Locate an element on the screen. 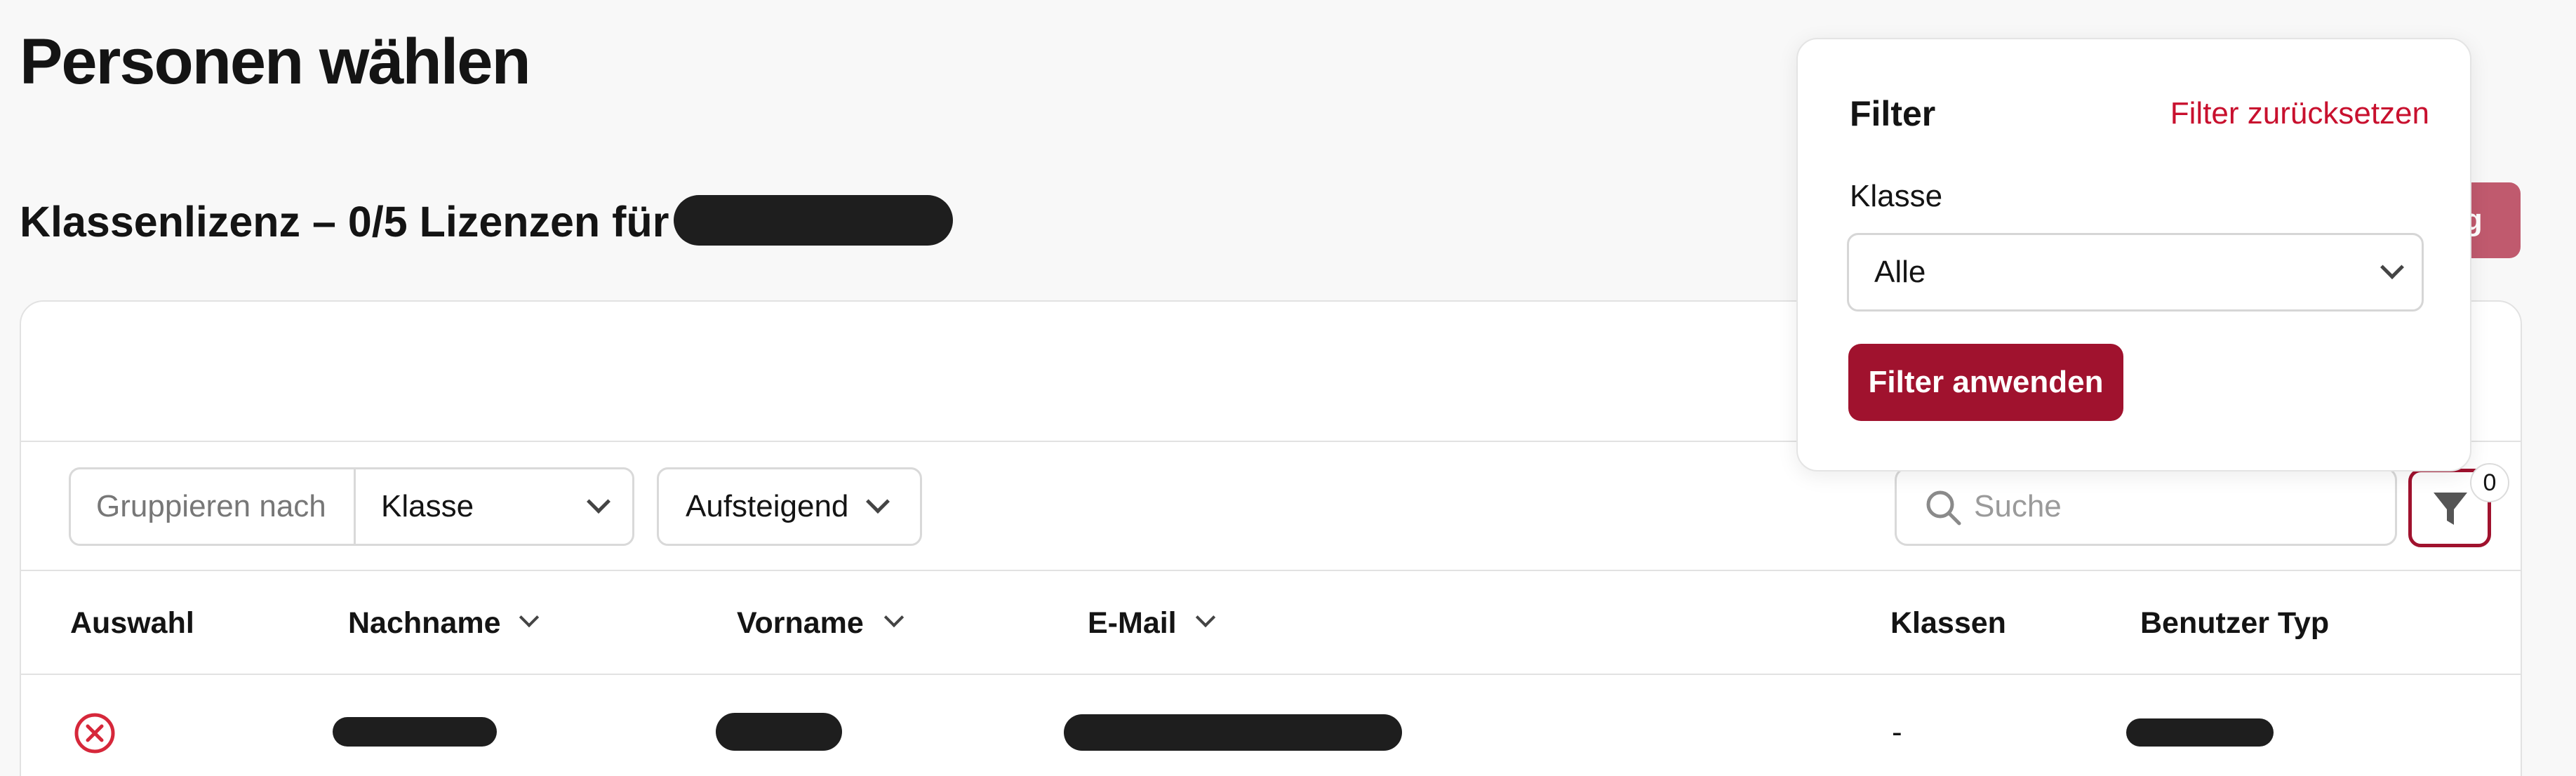  redacted-user-type is located at coordinates (2200, 732).